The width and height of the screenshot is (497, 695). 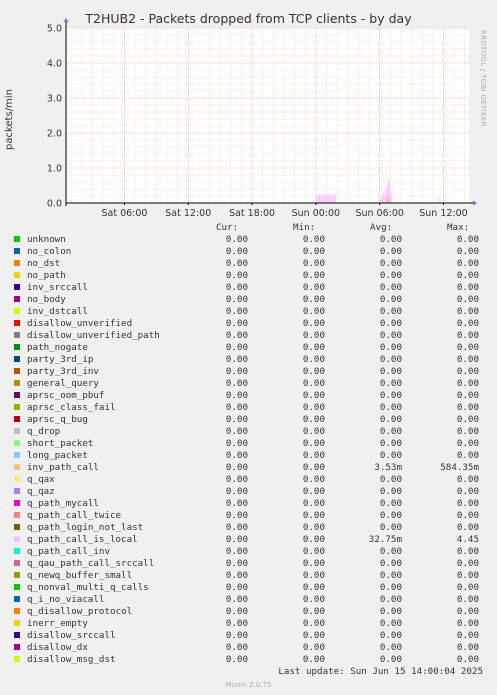 I want to click on legend-series-name: disallow_unverified_path, so click(x=93, y=335).